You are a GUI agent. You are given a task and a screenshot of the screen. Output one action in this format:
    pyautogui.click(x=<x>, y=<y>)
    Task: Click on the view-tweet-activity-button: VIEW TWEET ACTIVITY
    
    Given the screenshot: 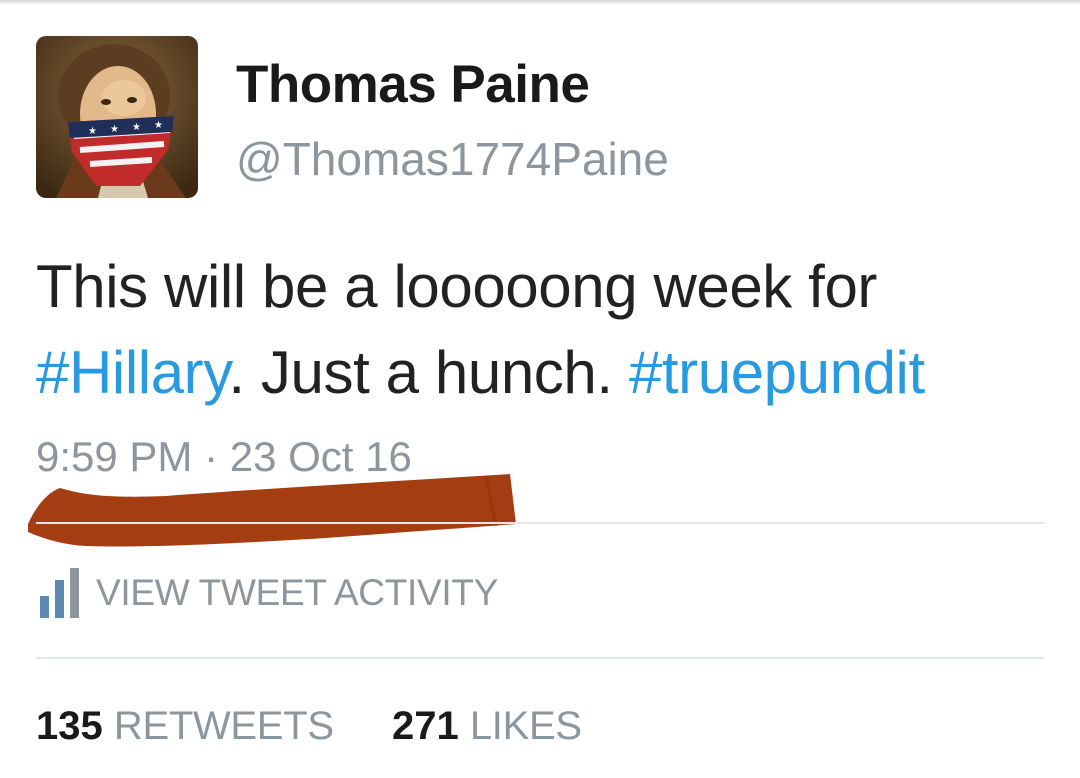 What is the action you would take?
    pyautogui.click(x=267, y=593)
    